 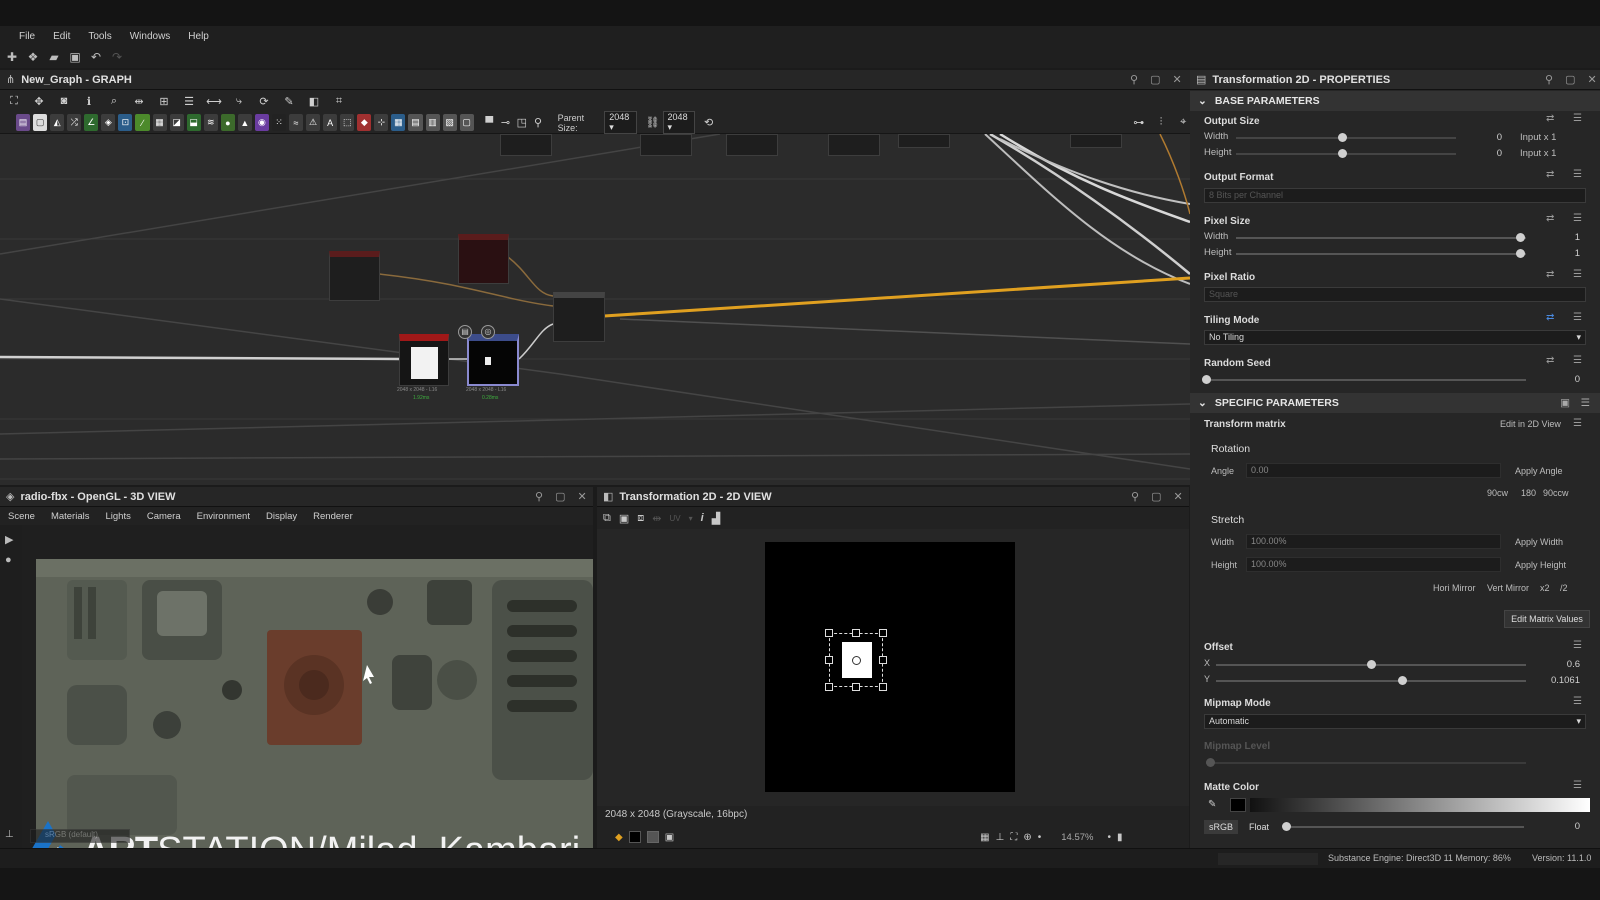 I want to click on undo-icon: ↶, so click(x=96, y=57).